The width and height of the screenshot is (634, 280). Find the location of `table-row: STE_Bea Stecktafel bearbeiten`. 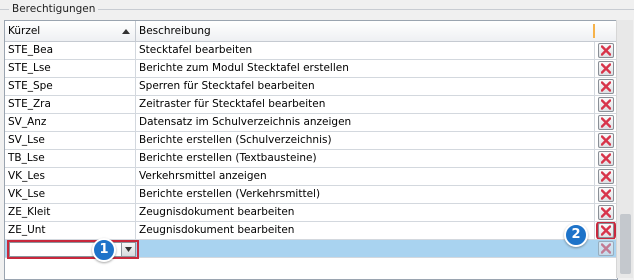

table-row: STE_Bea Stecktafel bearbeiten is located at coordinates (311, 51).